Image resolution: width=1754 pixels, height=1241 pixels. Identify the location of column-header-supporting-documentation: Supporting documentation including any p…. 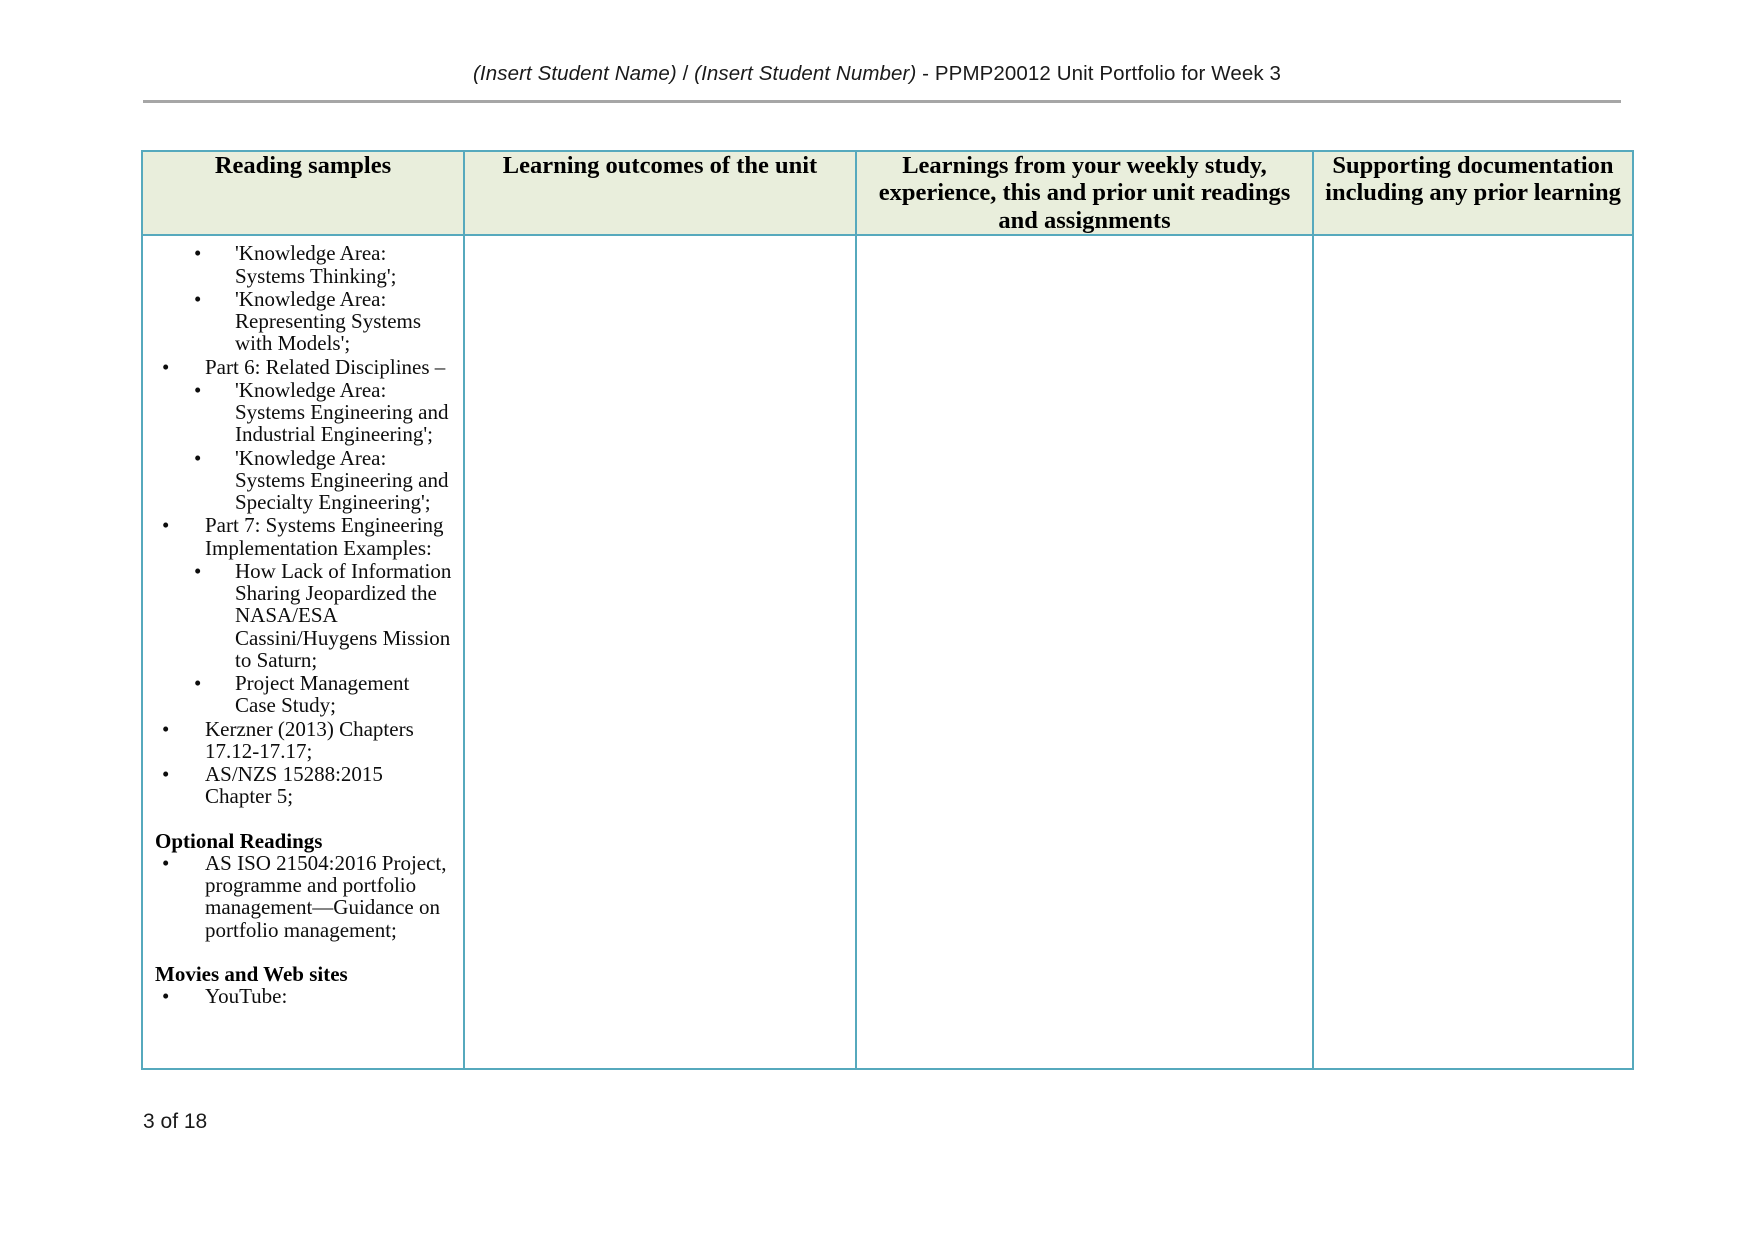
(1473, 193).